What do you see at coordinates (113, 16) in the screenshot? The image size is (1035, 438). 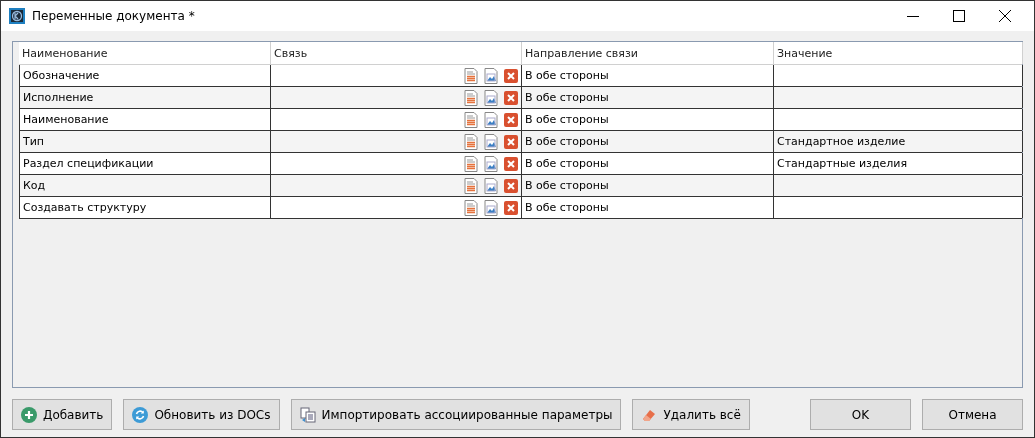 I see `window-title: Переменные документа *` at bounding box center [113, 16].